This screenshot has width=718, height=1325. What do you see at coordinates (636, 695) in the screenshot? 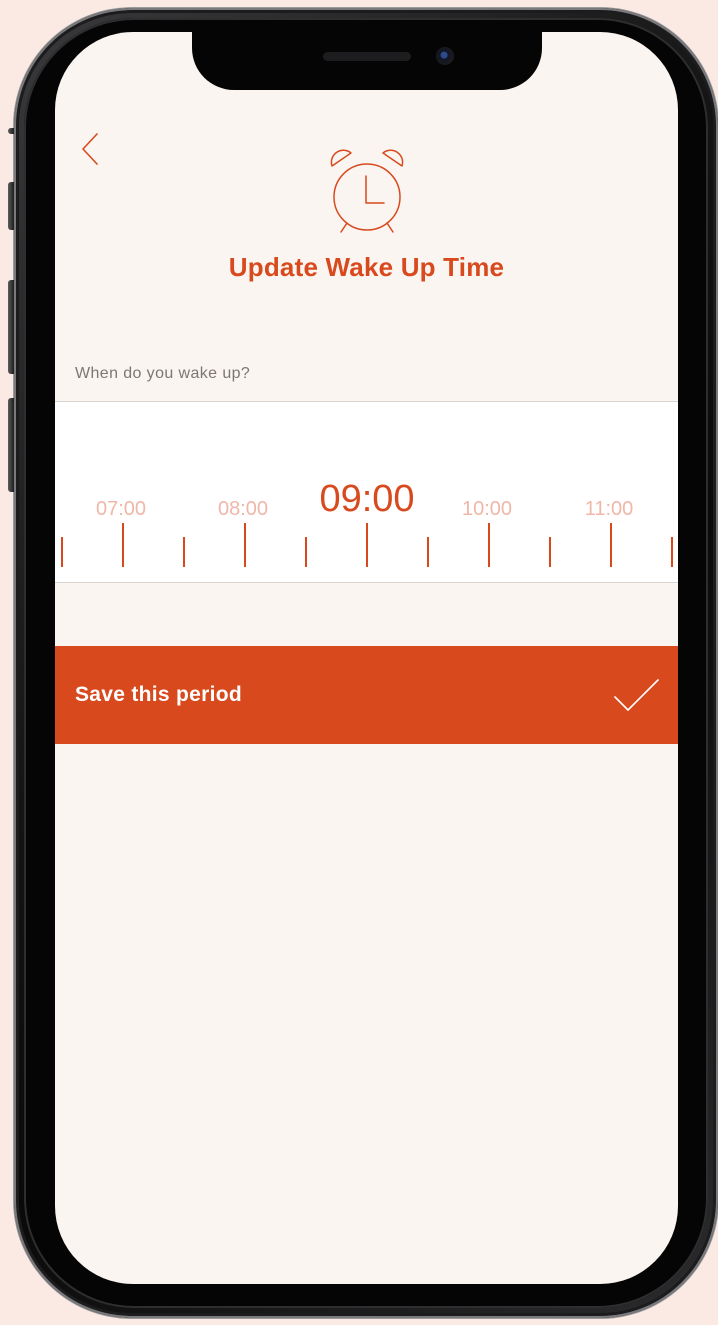
I see `checkmark-icon` at bounding box center [636, 695].